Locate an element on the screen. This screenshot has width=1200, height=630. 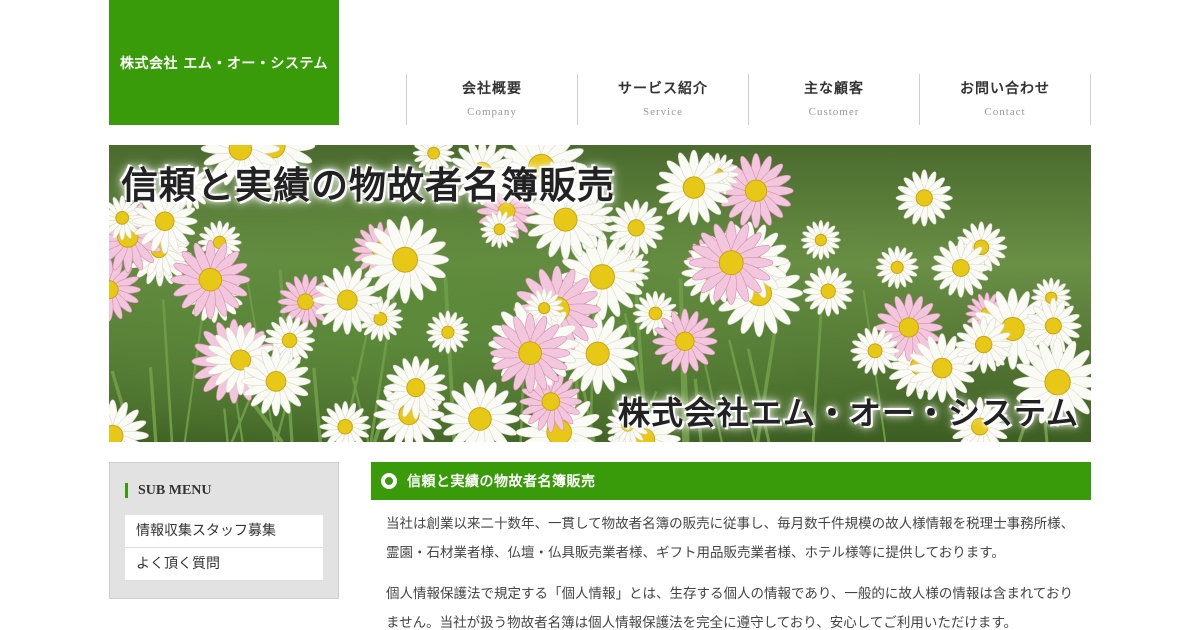
hero-title: 信頼と実績の物故者名簿販売 is located at coordinates (368, 185).